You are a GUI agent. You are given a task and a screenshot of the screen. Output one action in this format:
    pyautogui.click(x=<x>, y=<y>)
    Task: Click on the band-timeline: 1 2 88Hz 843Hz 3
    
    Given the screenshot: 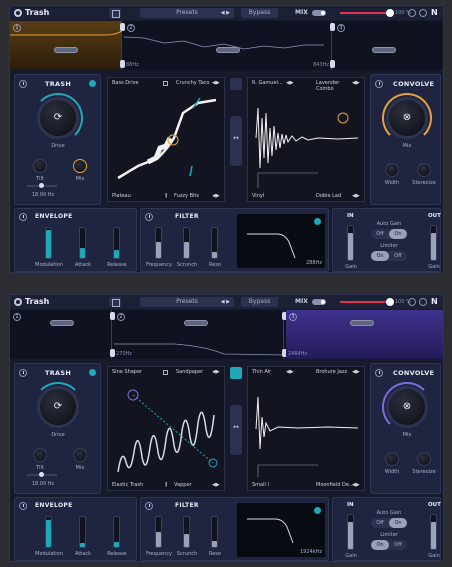 What is the action you would take?
    pyautogui.click(x=226, y=45)
    